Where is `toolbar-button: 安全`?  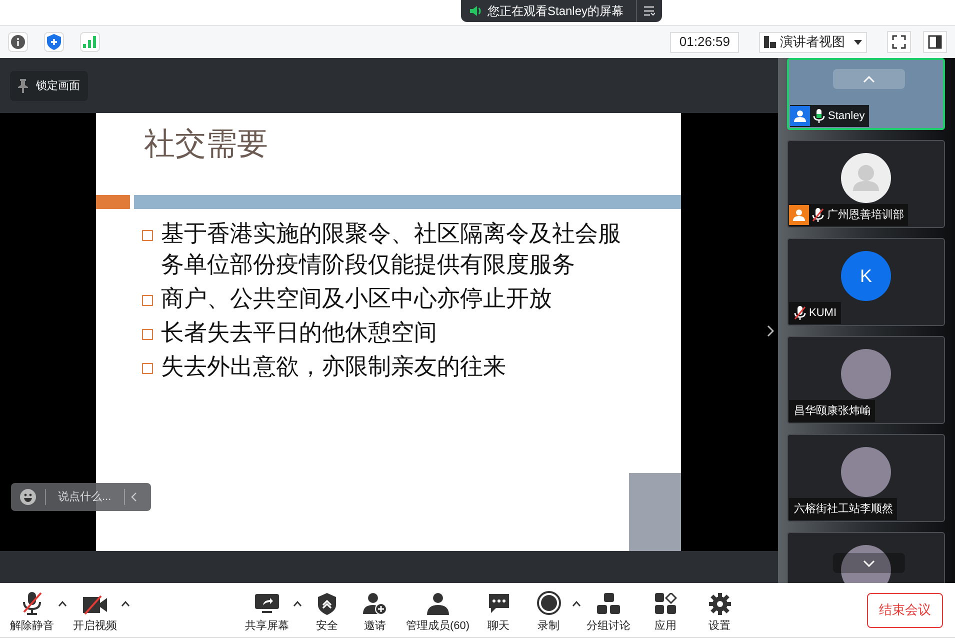 toolbar-button: 安全 is located at coordinates (327, 610).